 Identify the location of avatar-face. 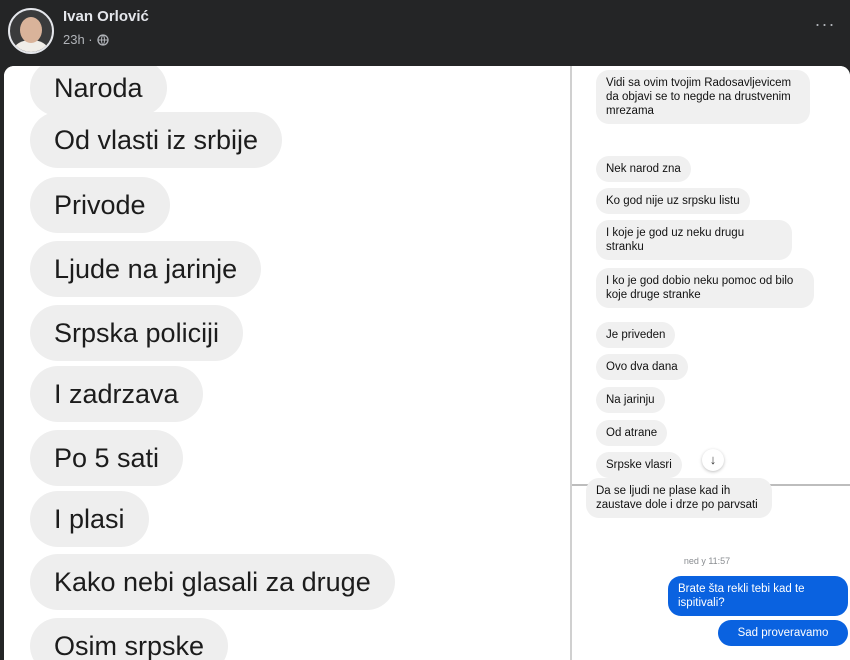
(31, 30).